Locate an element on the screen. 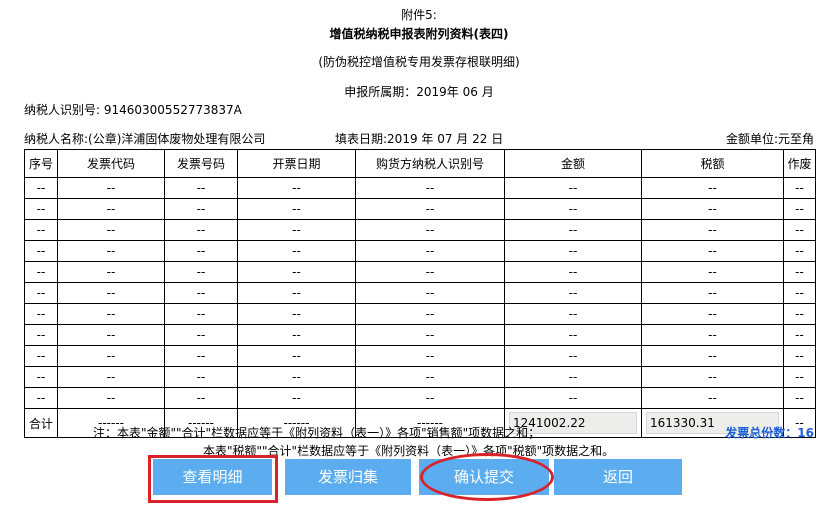 The height and width of the screenshot is (517, 838). filing-period: 申报所属期：2019年 06 月 is located at coordinates (419, 92).